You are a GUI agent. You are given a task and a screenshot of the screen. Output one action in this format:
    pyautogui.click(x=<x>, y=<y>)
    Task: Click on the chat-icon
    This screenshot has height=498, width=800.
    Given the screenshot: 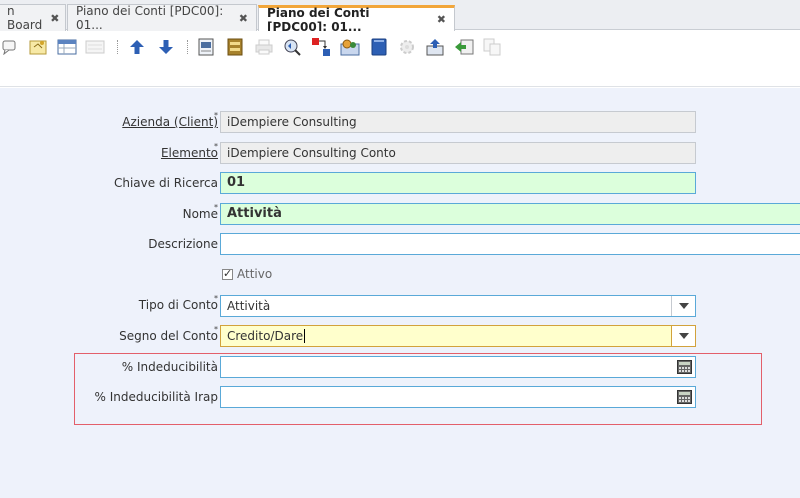 What is the action you would take?
    pyautogui.click(x=10, y=47)
    